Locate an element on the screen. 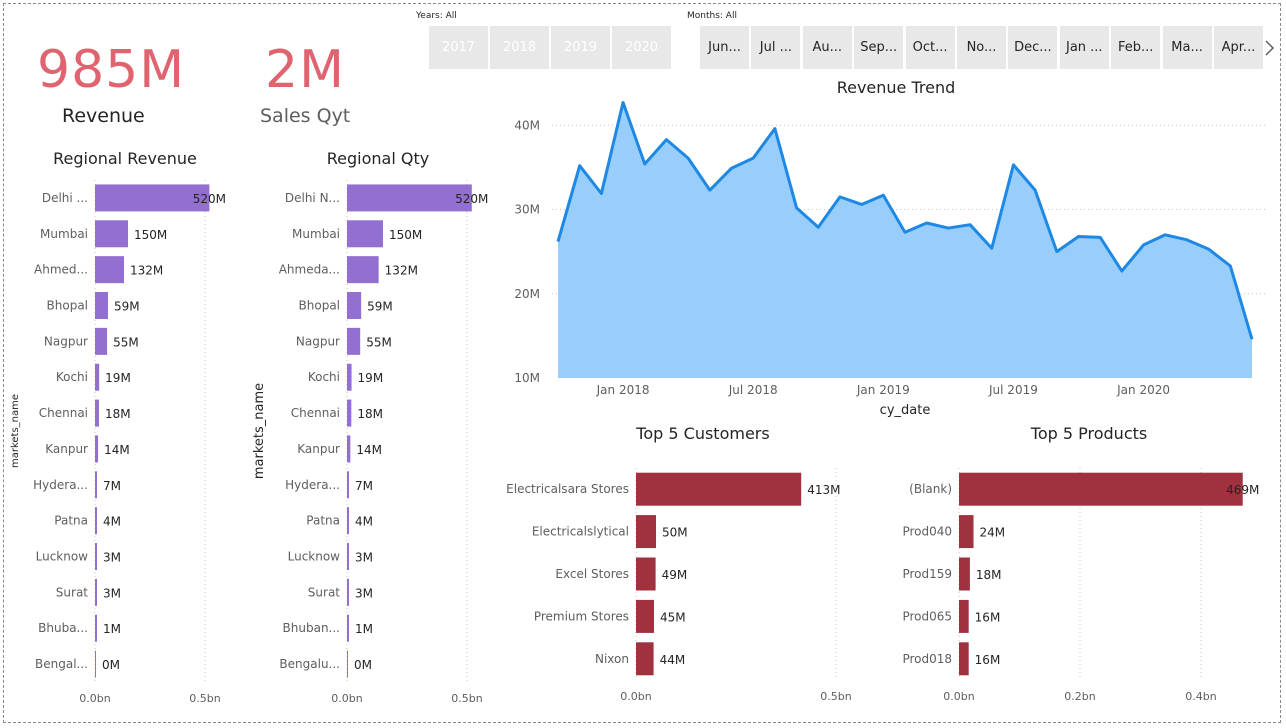 This screenshot has width=1286, height=728. category-label: Premium Stores is located at coordinates (581, 616).